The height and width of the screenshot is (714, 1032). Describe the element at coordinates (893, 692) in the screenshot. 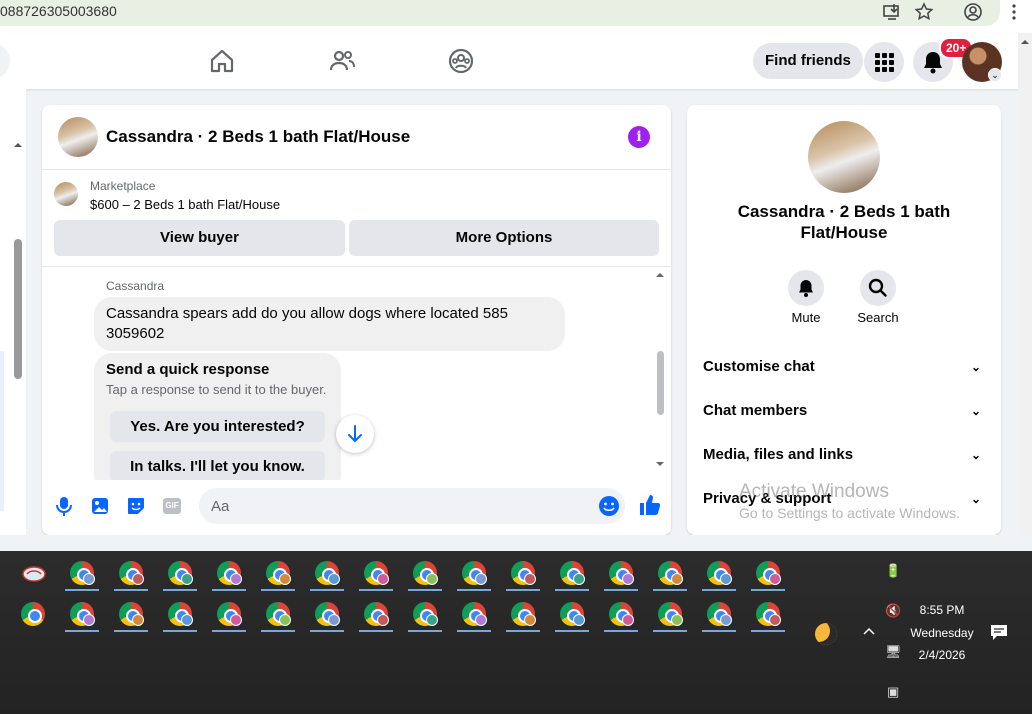

I see `camera-icon: ▣` at that location.